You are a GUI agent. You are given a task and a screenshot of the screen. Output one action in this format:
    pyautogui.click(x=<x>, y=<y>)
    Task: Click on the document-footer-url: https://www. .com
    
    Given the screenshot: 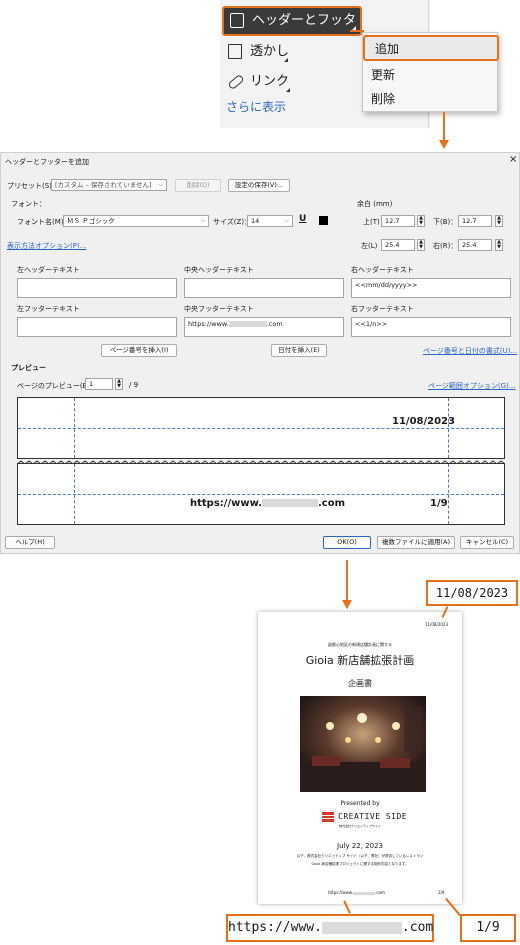 What is the action you would take?
    pyautogui.click(x=356, y=892)
    